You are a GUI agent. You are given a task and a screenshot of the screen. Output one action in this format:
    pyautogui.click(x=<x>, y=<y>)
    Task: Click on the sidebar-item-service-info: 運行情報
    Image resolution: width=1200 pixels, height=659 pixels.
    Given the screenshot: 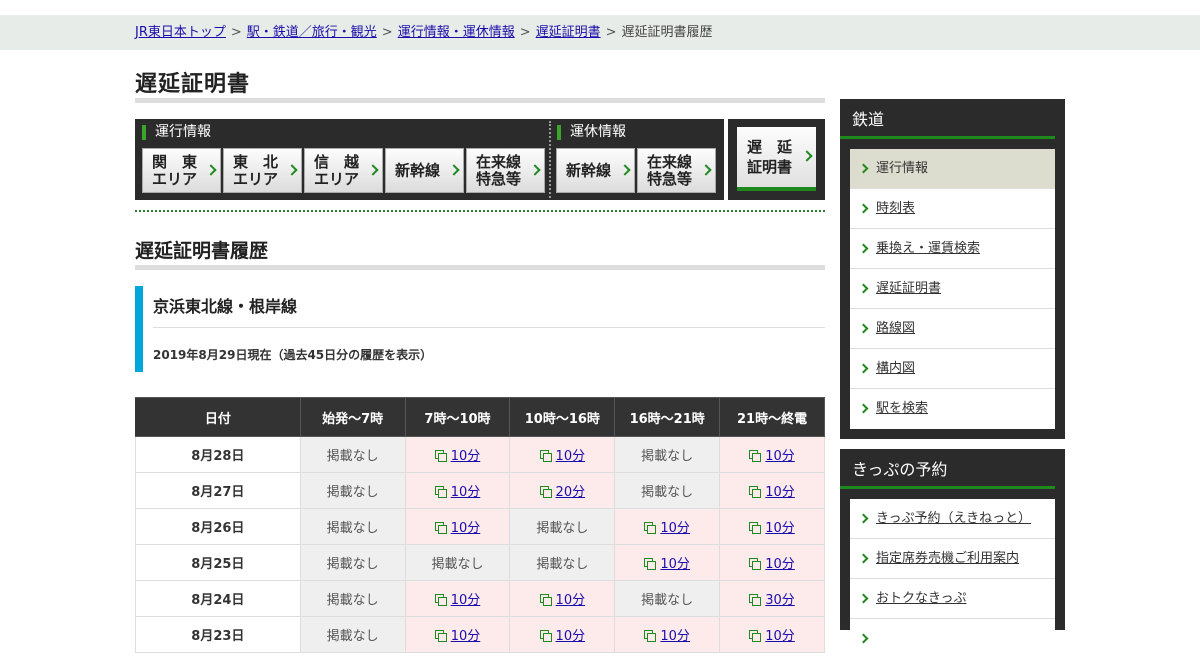 What is the action you would take?
    pyautogui.click(x=952, y=169)
    